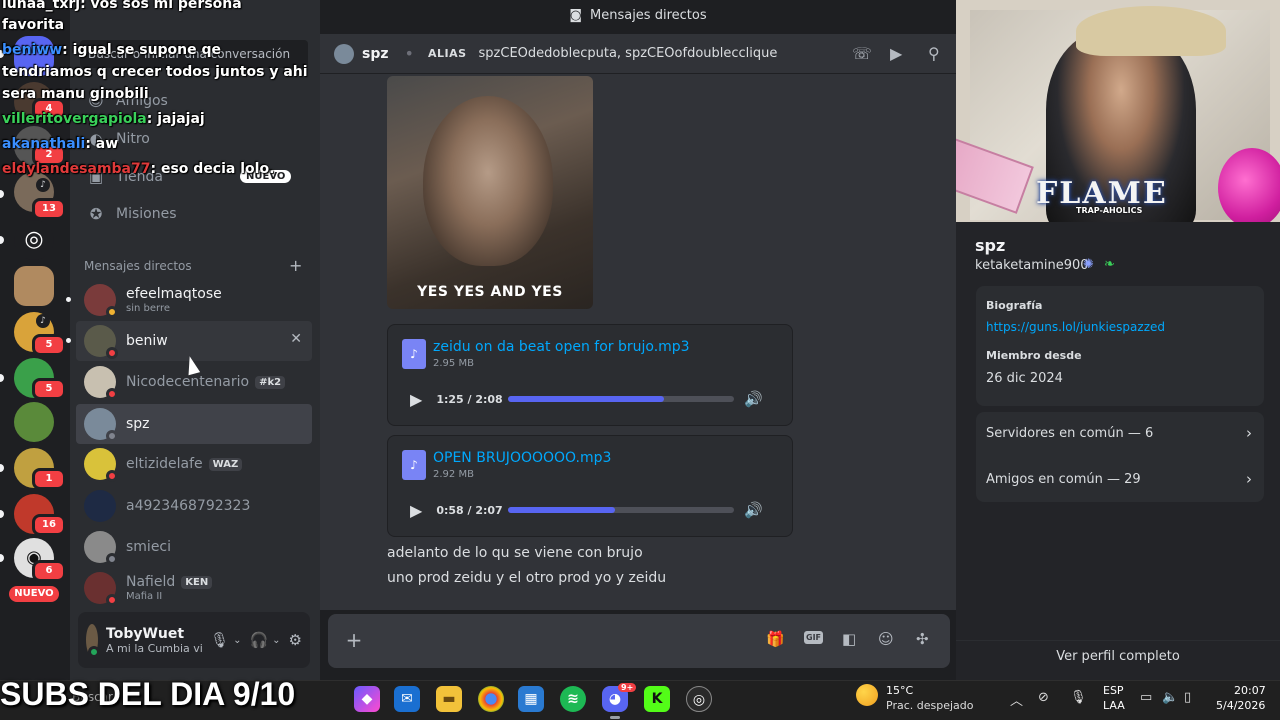  Describe the element at coordinates (1043, 697) in the screenshot. I see `network-off-icon: ⊘` at that location.